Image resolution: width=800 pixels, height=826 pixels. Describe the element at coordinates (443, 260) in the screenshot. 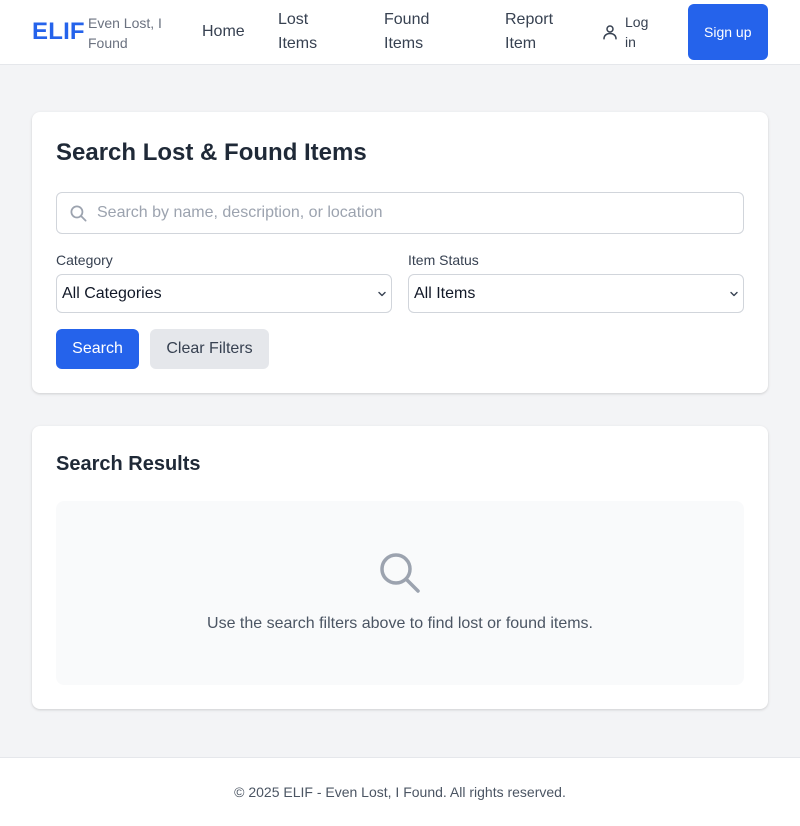

I see `status-label: Item Status` at that location.